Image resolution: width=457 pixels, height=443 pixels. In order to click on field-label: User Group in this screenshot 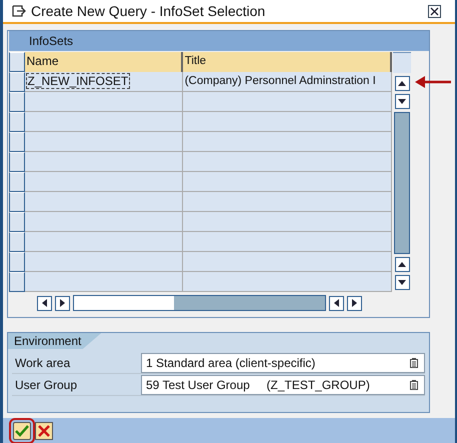, I will do `click(46, 385)`.